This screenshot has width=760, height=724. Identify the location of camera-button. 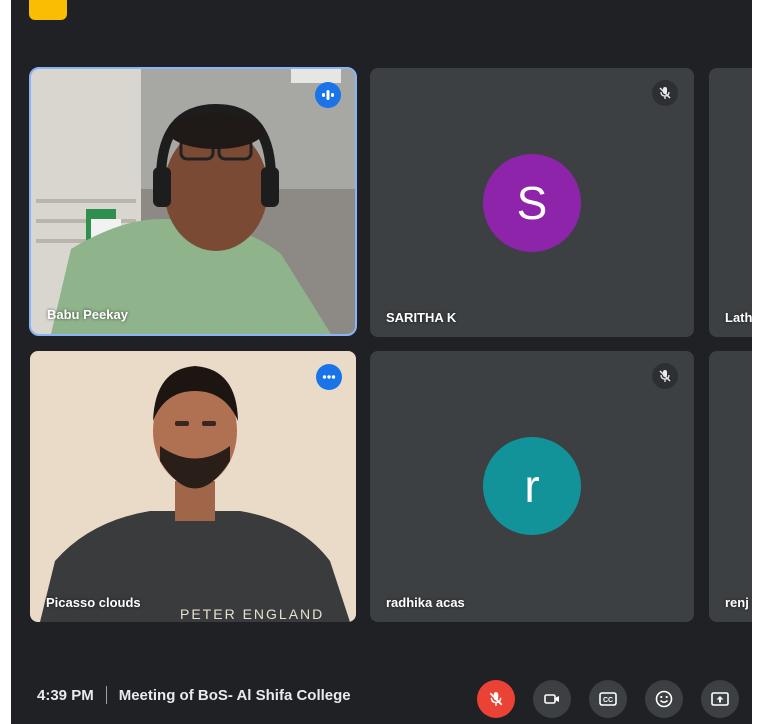
(552, 699).